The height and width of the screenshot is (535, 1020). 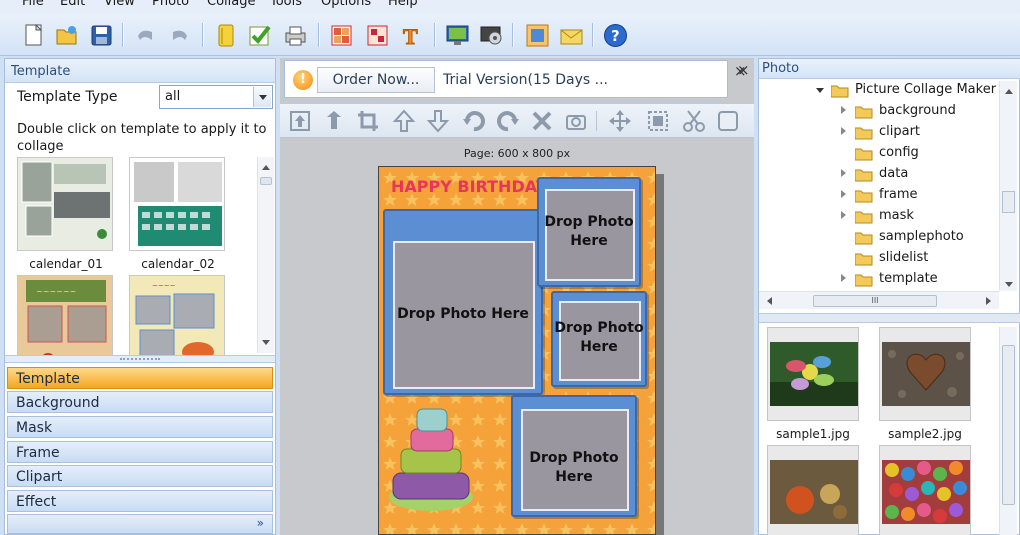 I want to click on picture-frame-icon, so click(x=537, y=35).